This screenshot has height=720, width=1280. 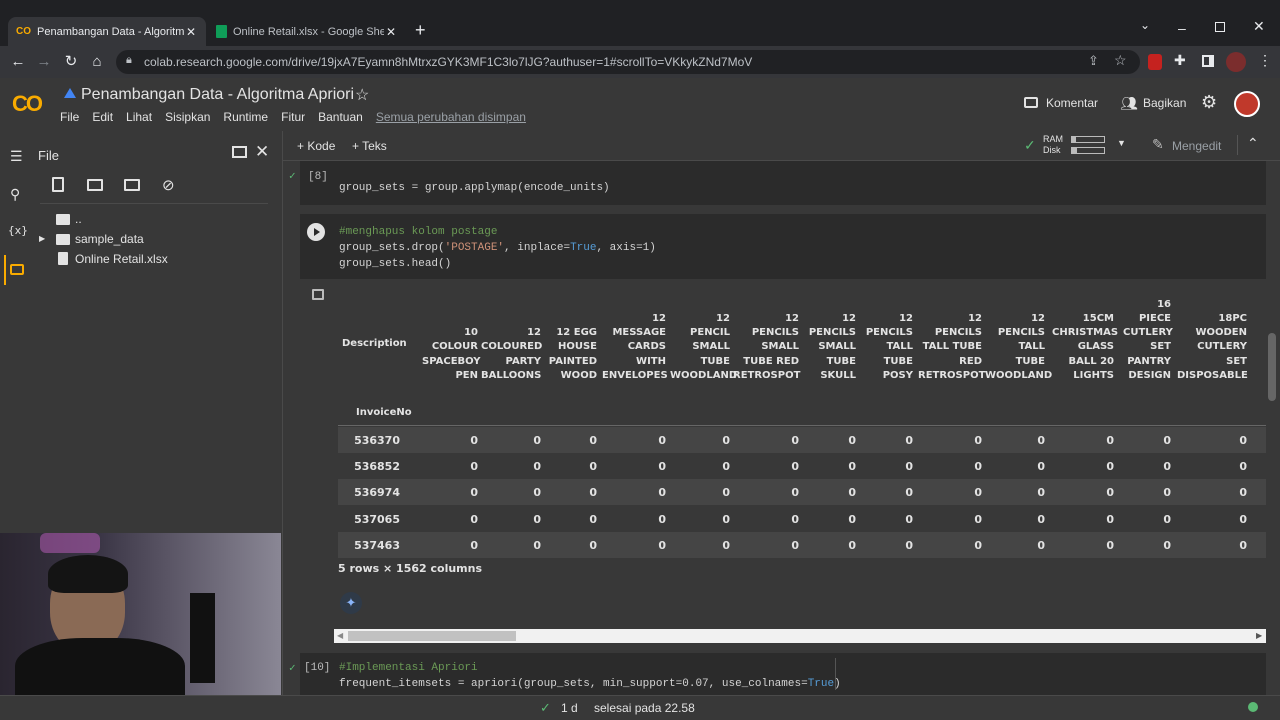 I want to click on magic-wand-icon: ✦, so click(x=351, y=603).